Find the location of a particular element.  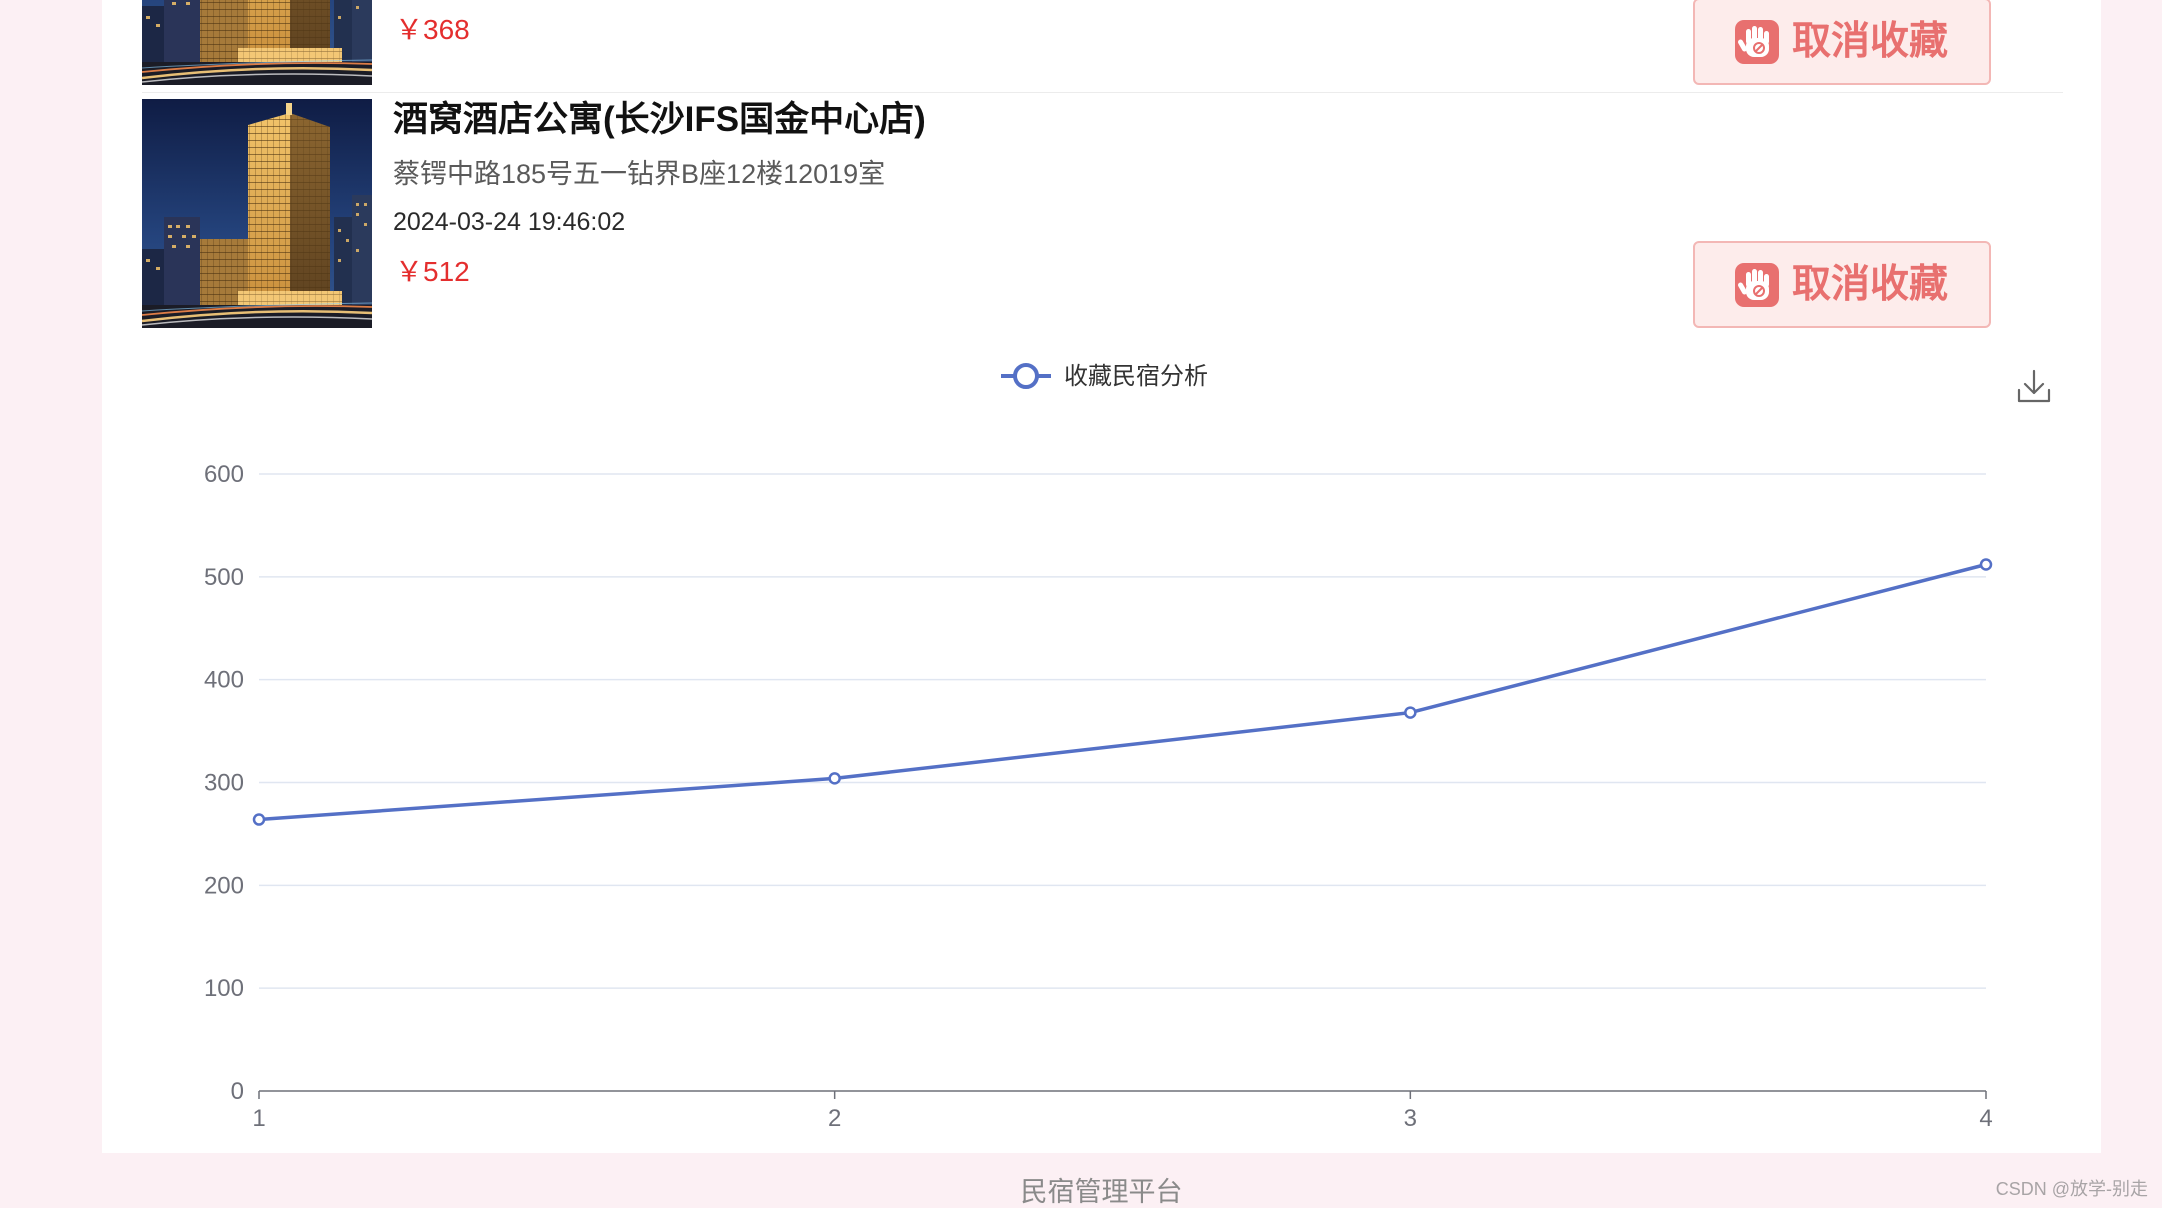

y-tick-label: 200 is located at coordinates (224, 885).